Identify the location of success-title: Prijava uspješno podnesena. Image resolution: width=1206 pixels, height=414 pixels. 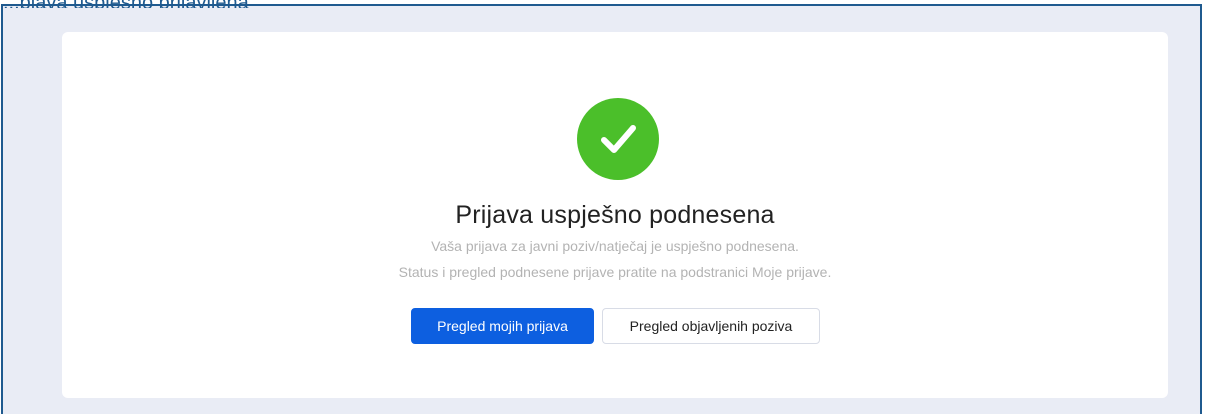
(615, 215).